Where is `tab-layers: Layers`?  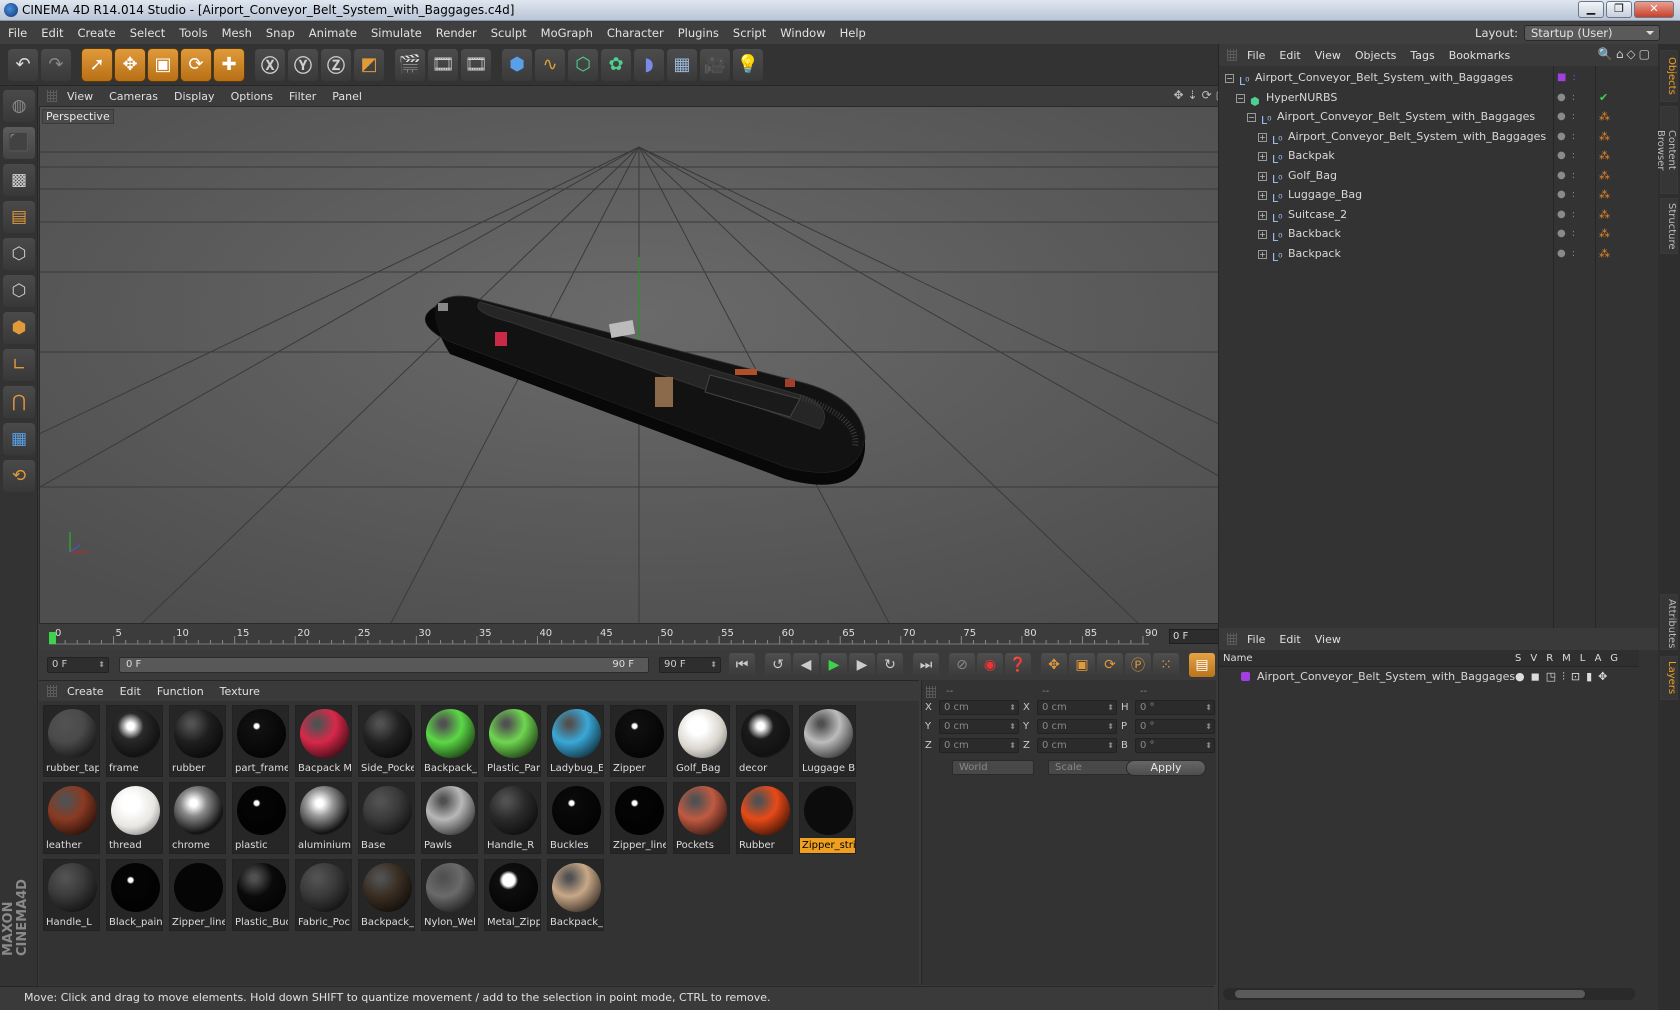
tab-layers: Layers is located at coordinates (1669, 678).